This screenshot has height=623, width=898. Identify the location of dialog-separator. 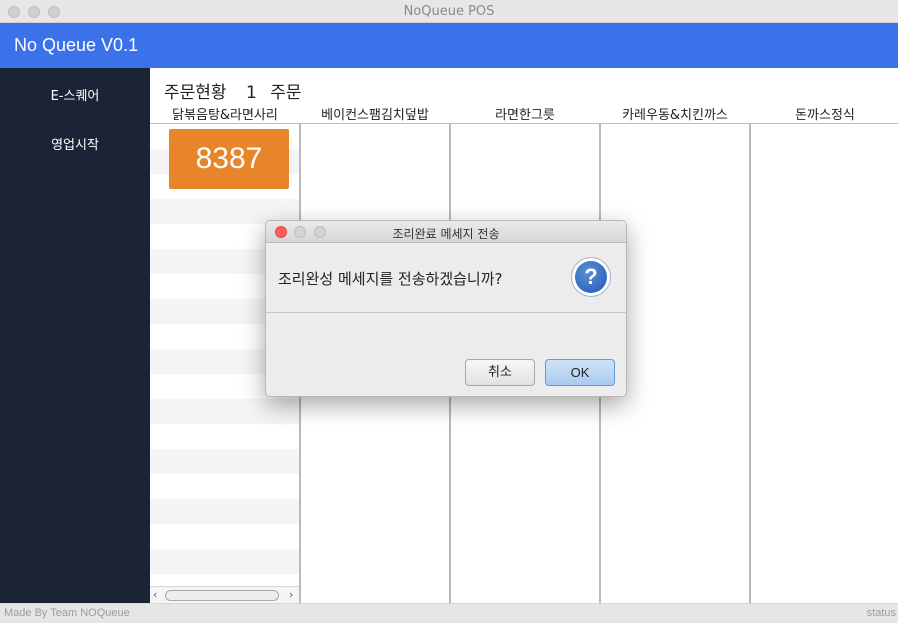
(446, 312).